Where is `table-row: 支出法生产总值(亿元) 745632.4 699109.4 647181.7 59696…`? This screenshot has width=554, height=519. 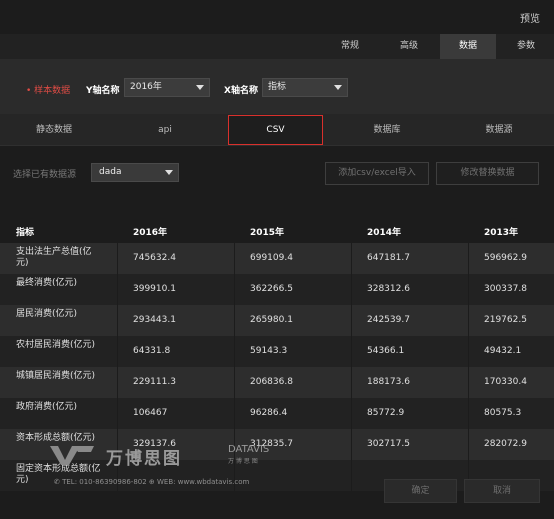 table-row: 支出法生产总值(亿元) 745632.4 699109.4 647181.7 59696… is located at coordinates (277, 258).